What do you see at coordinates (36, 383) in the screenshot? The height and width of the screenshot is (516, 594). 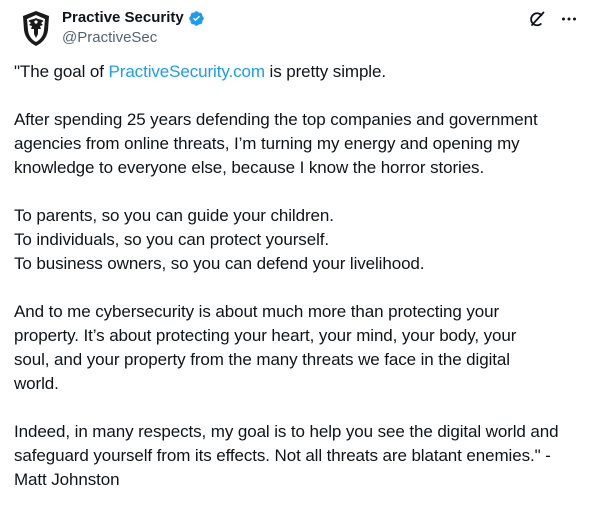 I see `post-line: world.` at bounding box center [36, 383].